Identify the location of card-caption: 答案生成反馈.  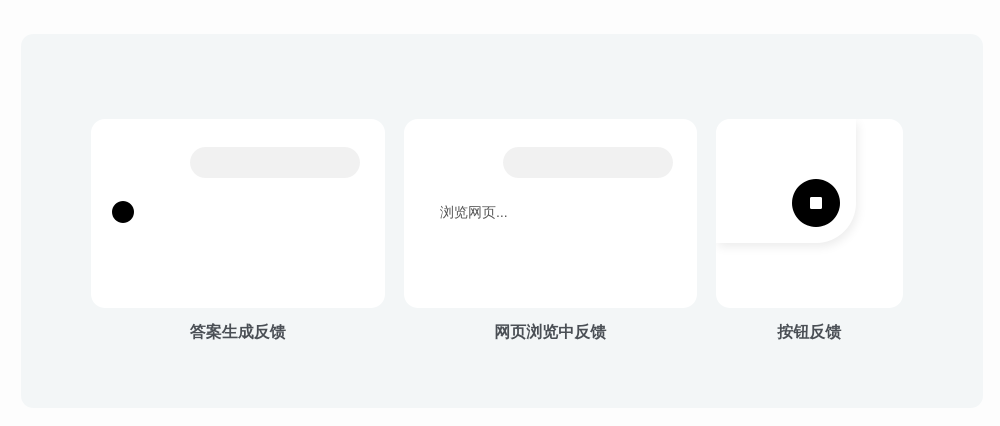
(238, 332).